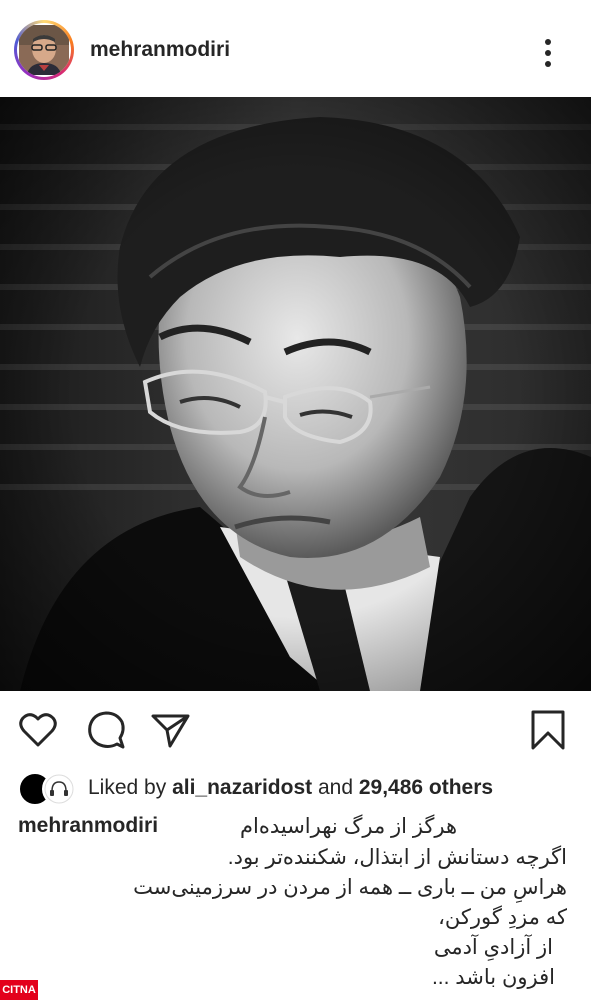 This screenshot has height=1000, width=591. I want to click on more-vertical-icon, so click(548, 53).